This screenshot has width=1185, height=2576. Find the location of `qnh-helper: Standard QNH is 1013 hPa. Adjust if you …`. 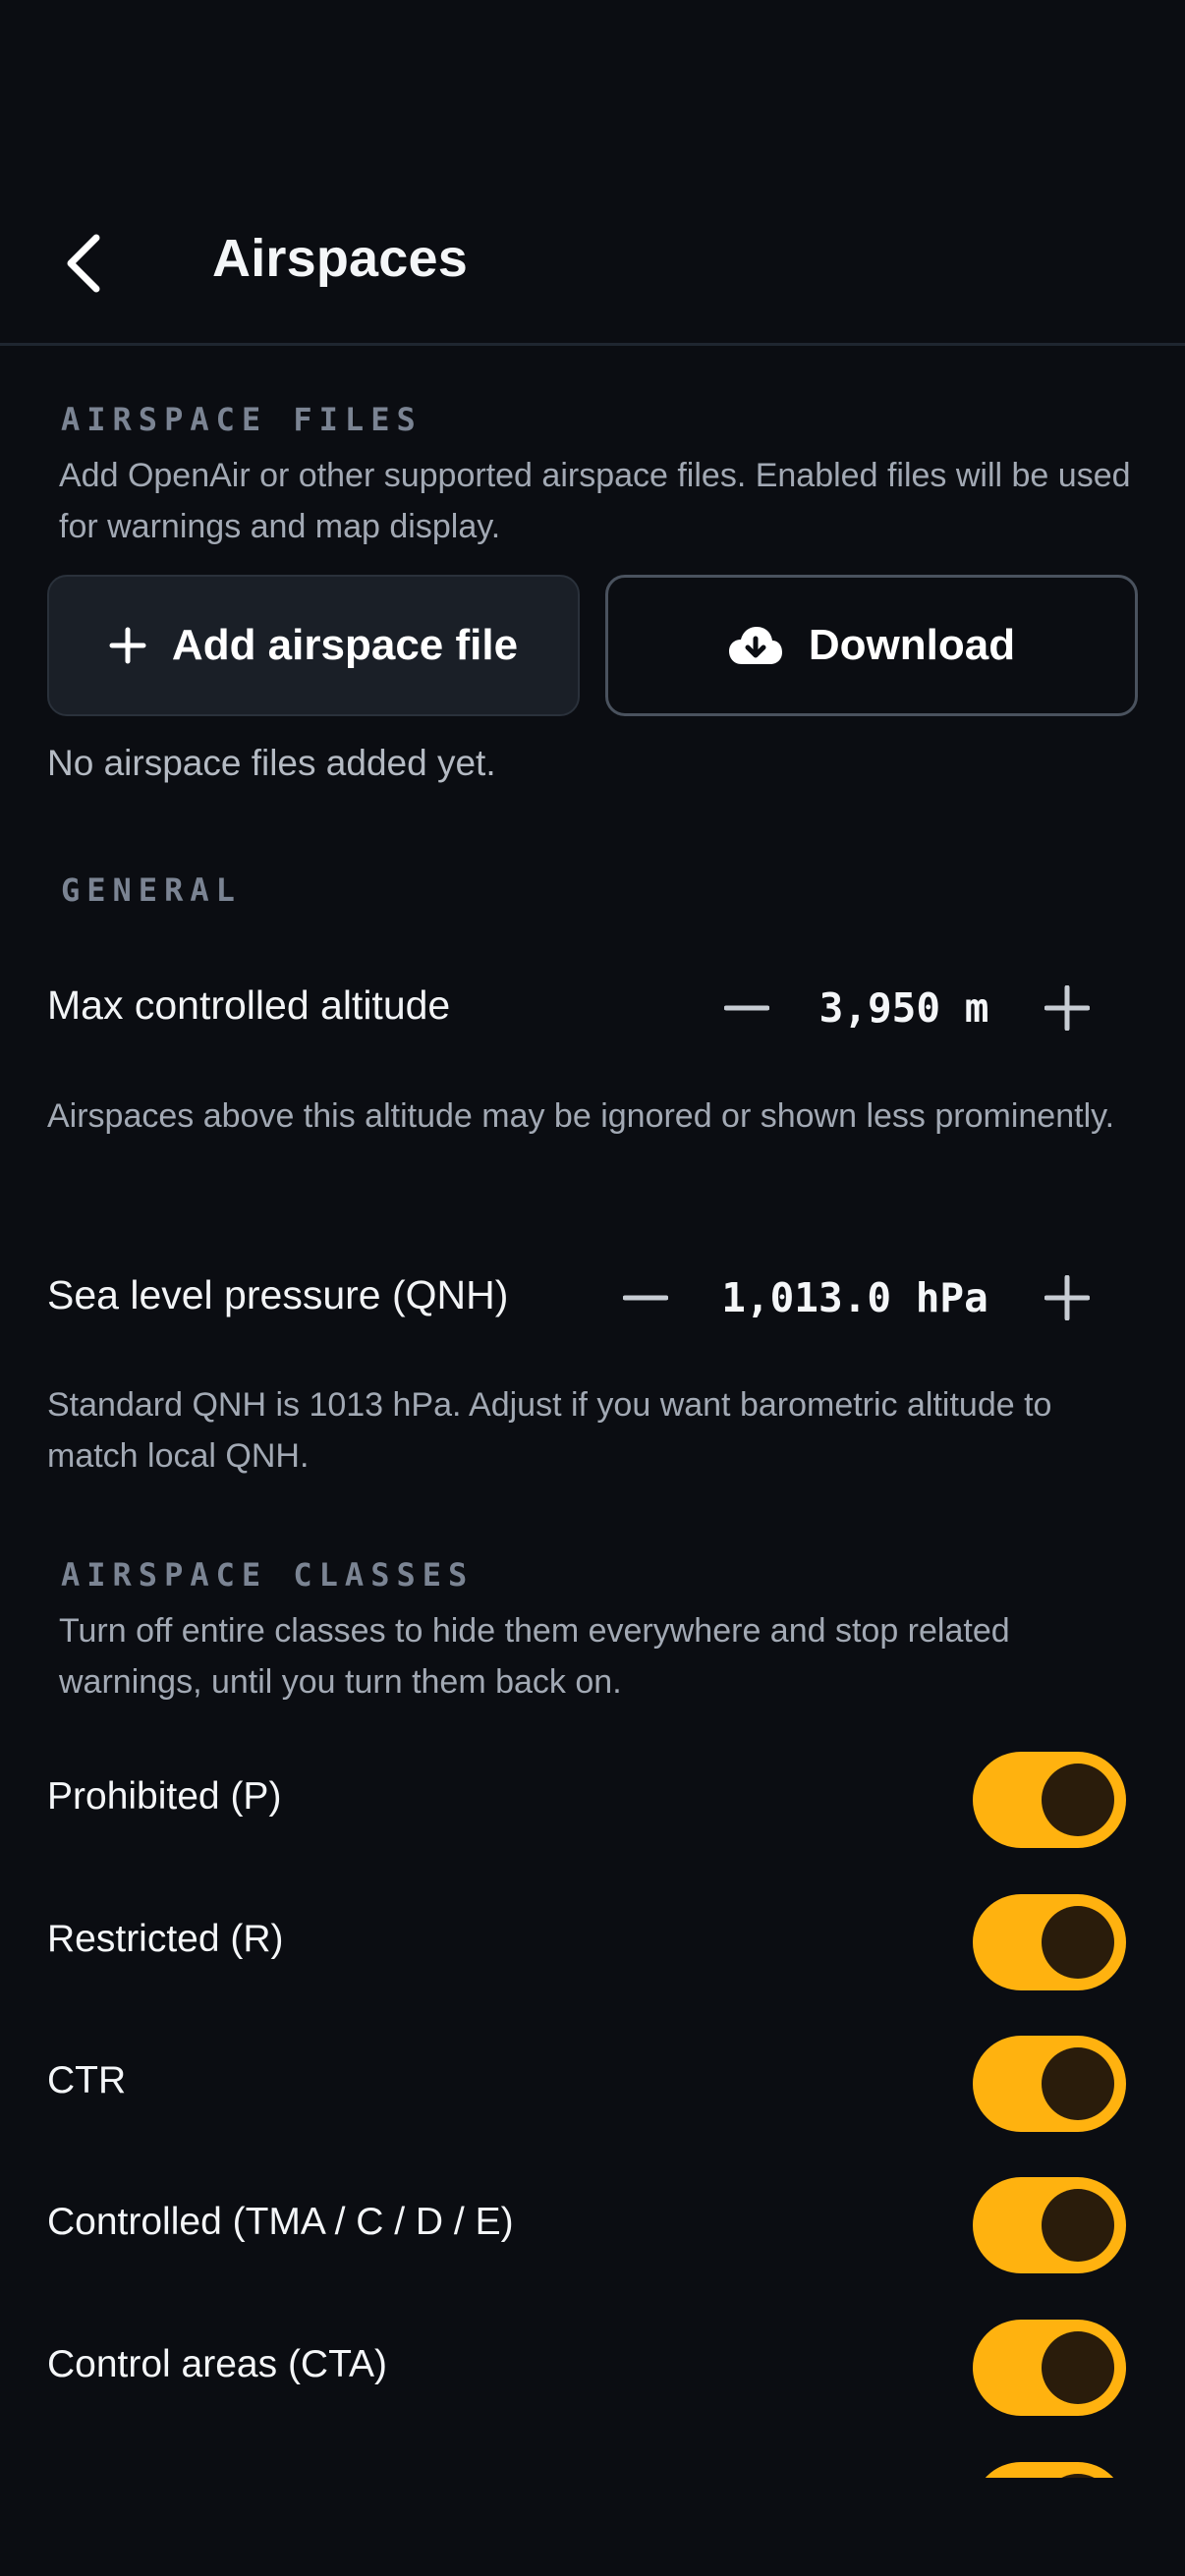

qnh-helper: Standard QNH is 1013 hPa. Adjust if you … is located at coordinates (550, 1430).